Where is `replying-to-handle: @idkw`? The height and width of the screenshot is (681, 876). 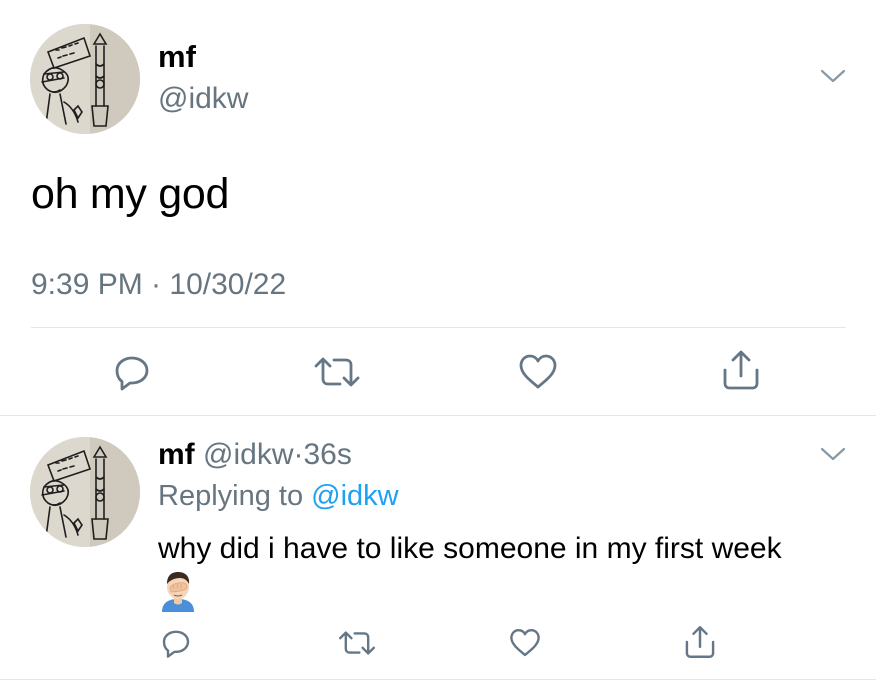 replying-to-handle: @idkw is located at coordinates (354, 496).